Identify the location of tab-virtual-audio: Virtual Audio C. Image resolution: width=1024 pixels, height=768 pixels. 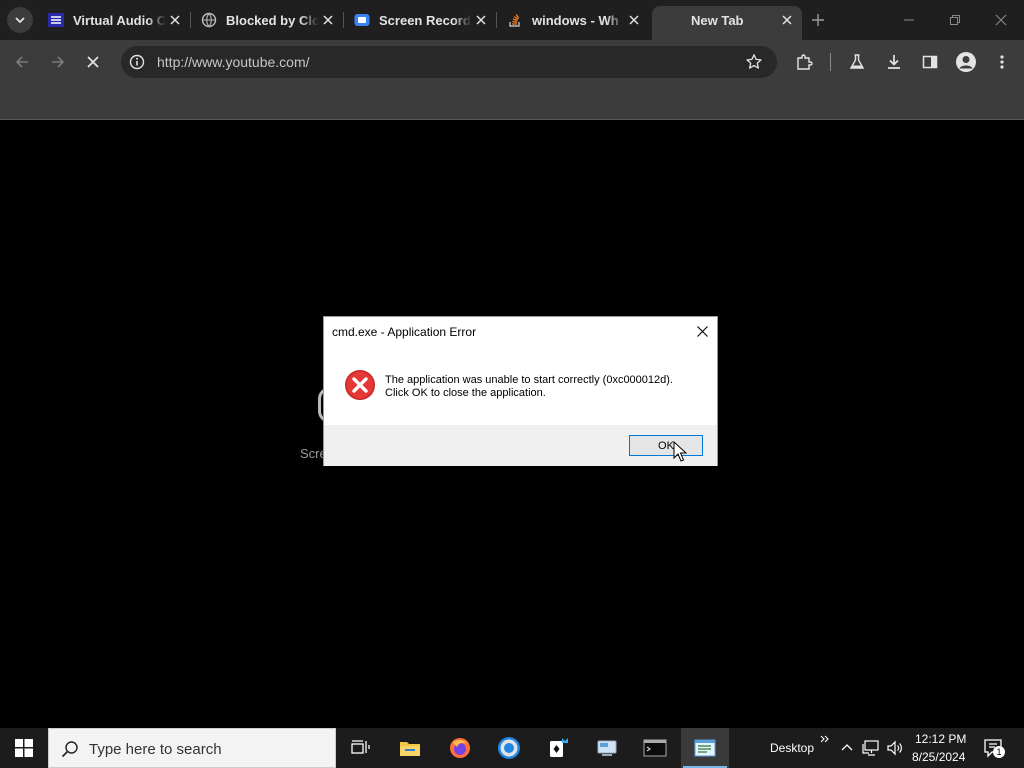
(115, 20).